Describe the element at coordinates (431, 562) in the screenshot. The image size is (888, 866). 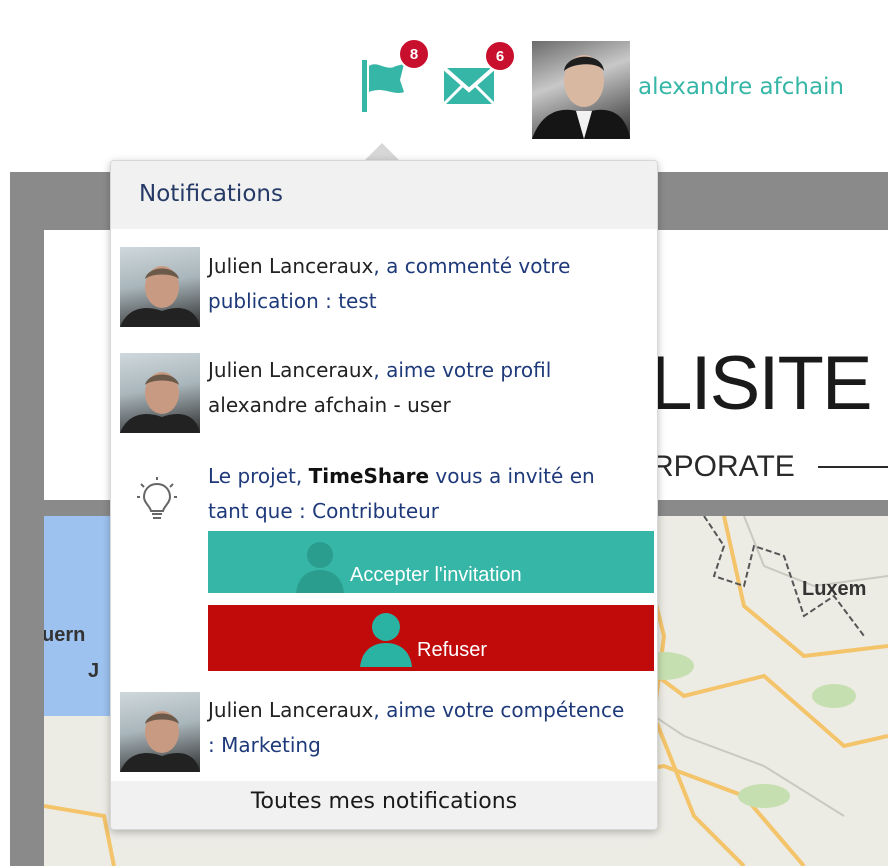
I see `accept-invitation-button: Accepter l'invitation` at that location.